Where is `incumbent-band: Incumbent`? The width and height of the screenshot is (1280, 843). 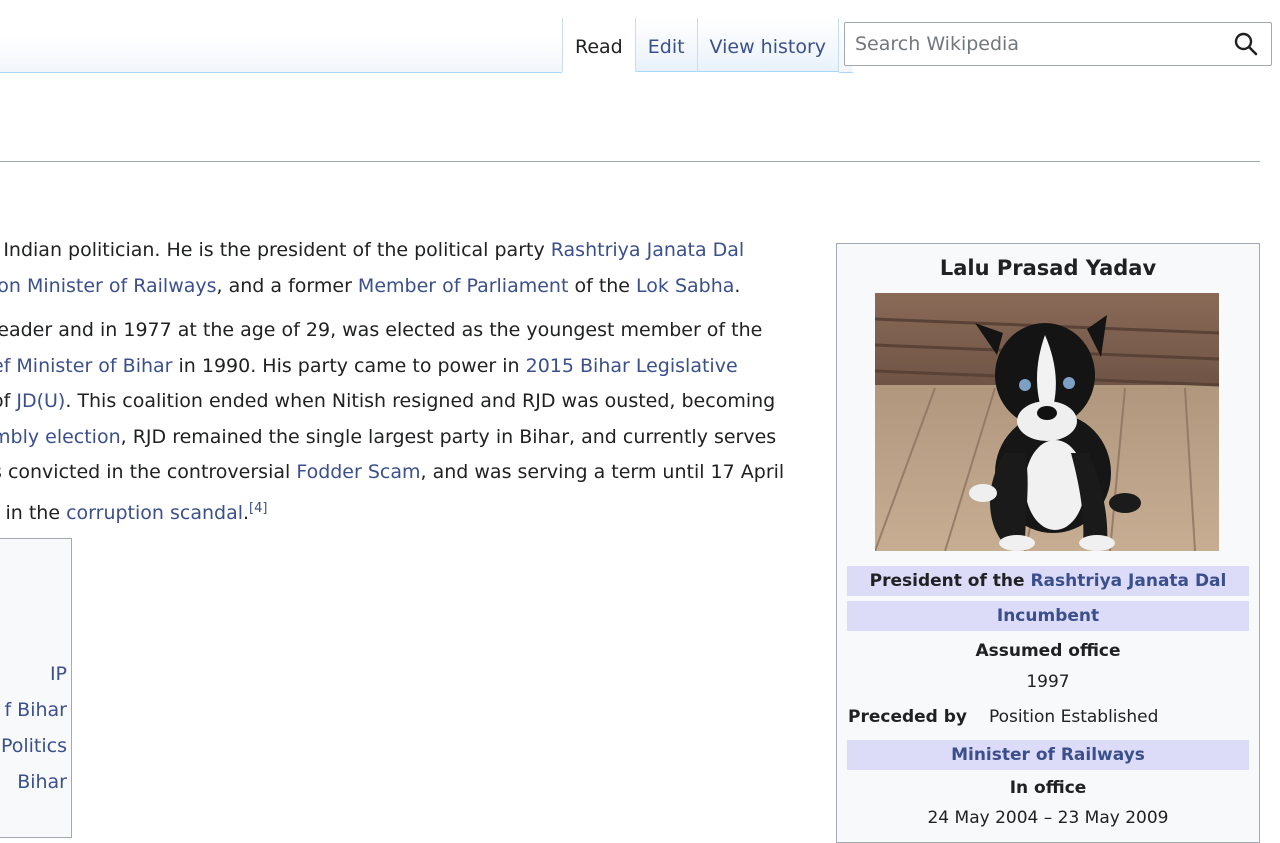
incumbent-band: Incumbent is located at coordinates (1048, 616).